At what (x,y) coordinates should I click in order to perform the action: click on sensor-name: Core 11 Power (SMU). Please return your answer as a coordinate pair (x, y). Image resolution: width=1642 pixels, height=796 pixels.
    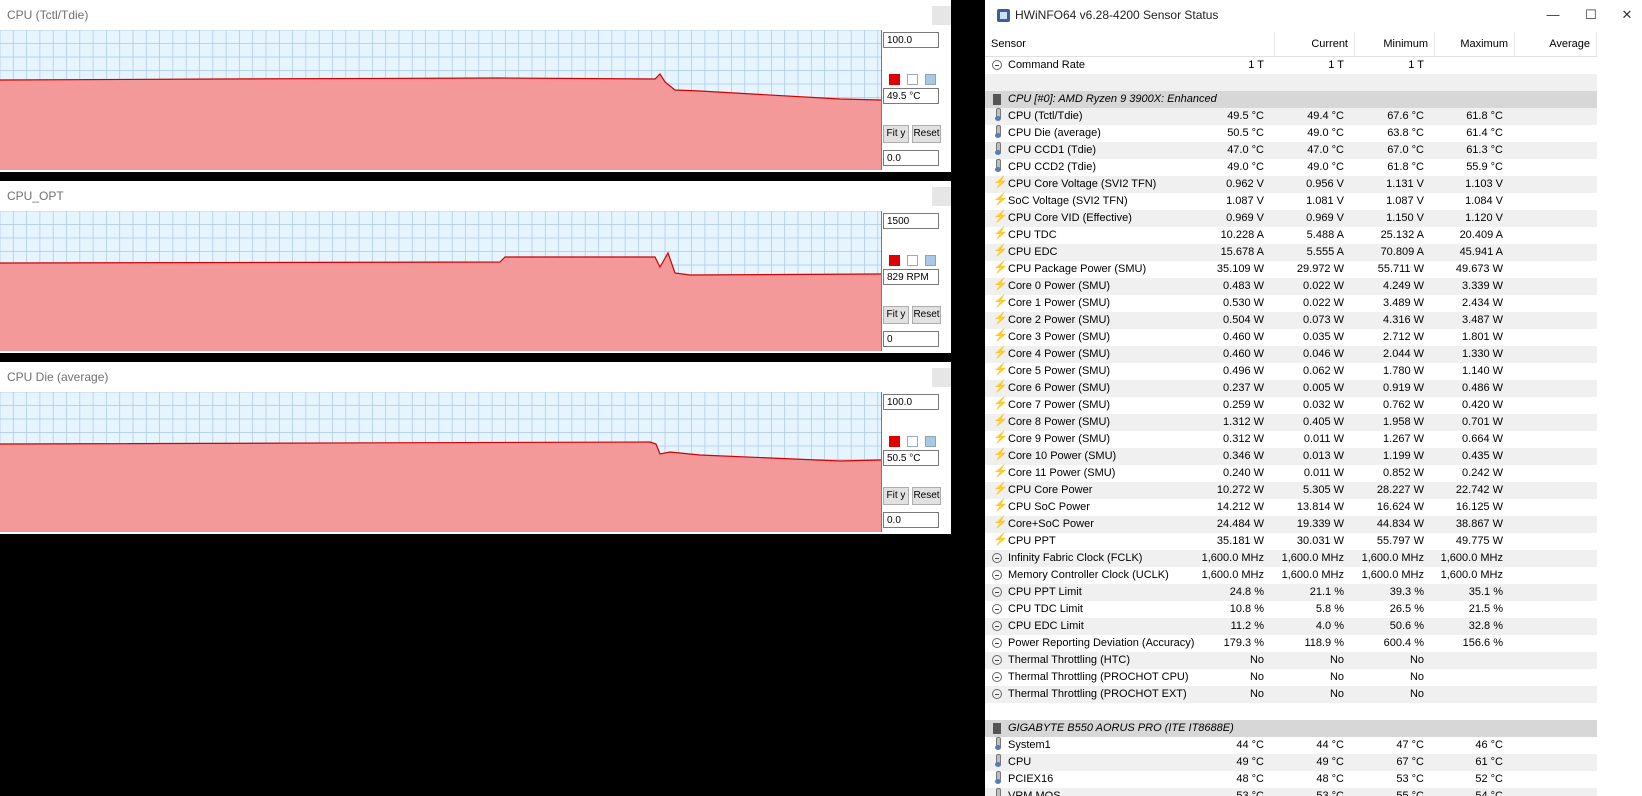
    Looking at the image, I should click on (1062, 473).